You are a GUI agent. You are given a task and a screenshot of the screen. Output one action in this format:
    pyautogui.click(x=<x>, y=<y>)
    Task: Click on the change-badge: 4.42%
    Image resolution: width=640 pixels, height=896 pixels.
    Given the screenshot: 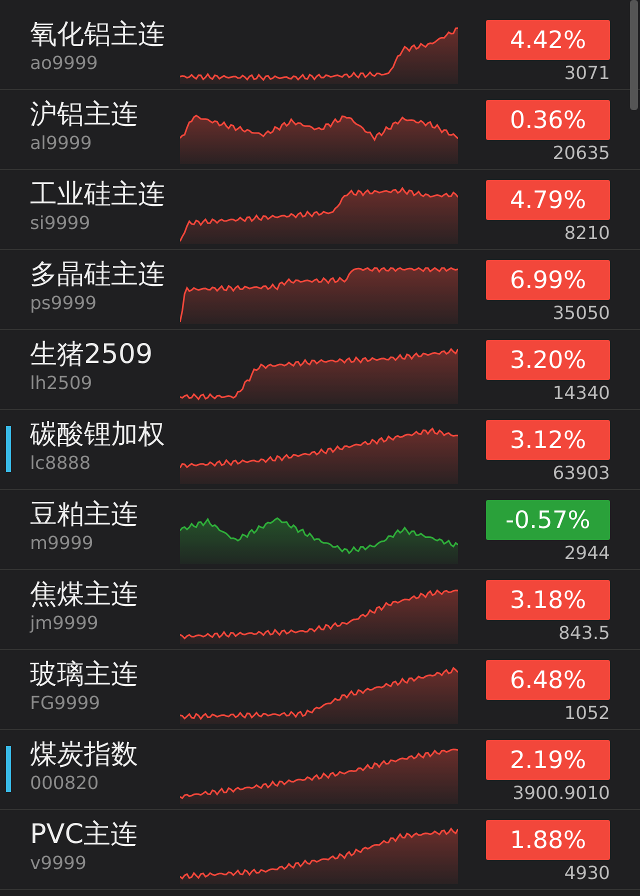 What is the action you would take?
    pyautogui.click(x=548, y=40)
    